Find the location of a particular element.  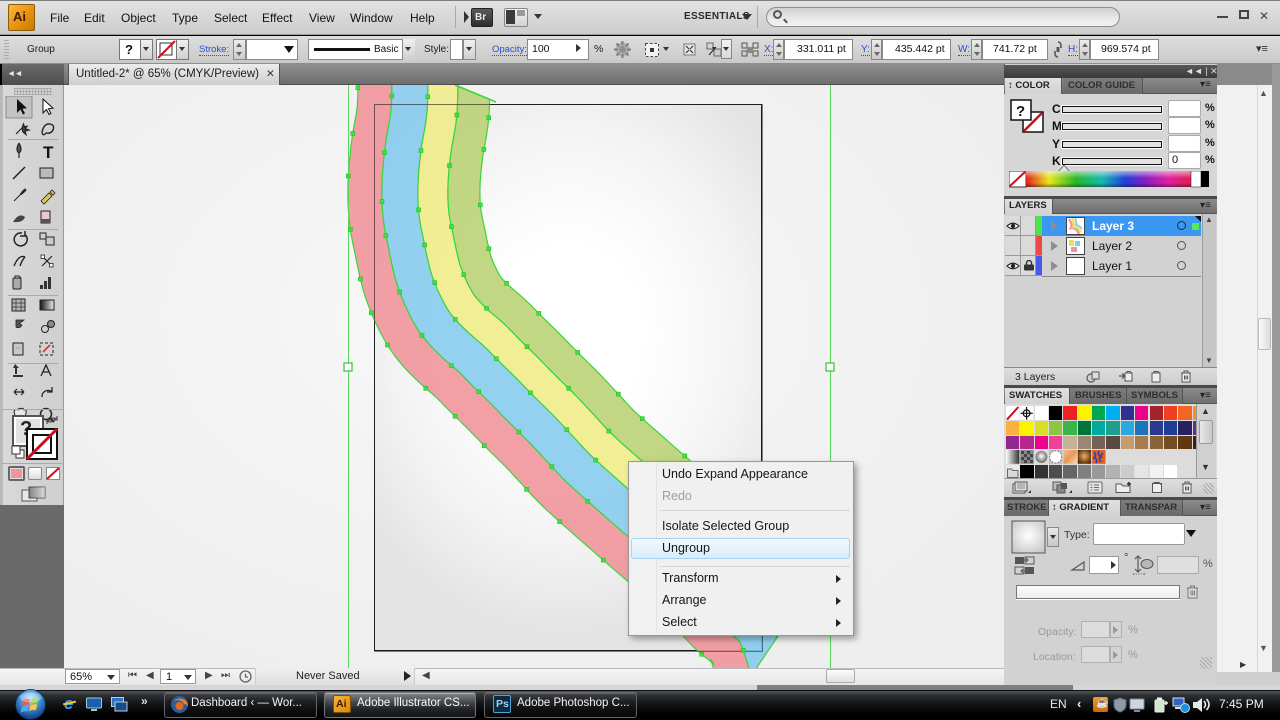

svg-text: T is located at coordinates (48, 152).